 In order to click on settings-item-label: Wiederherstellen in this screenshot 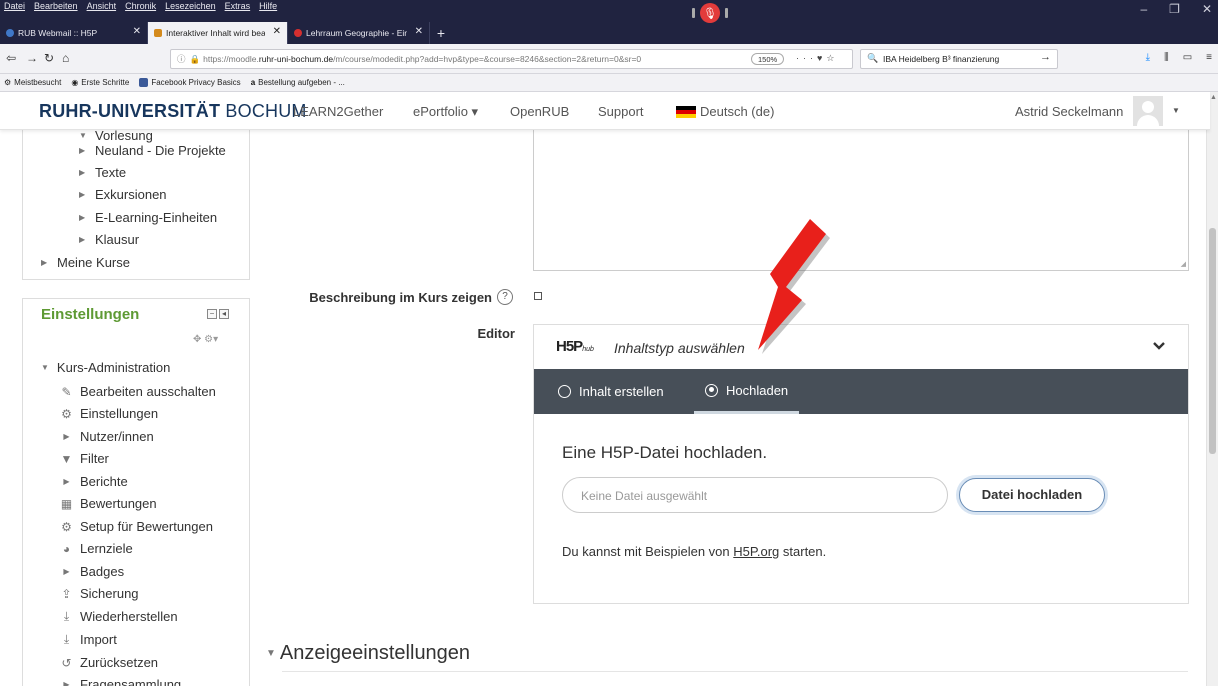, I will do `click(129, 616)`.